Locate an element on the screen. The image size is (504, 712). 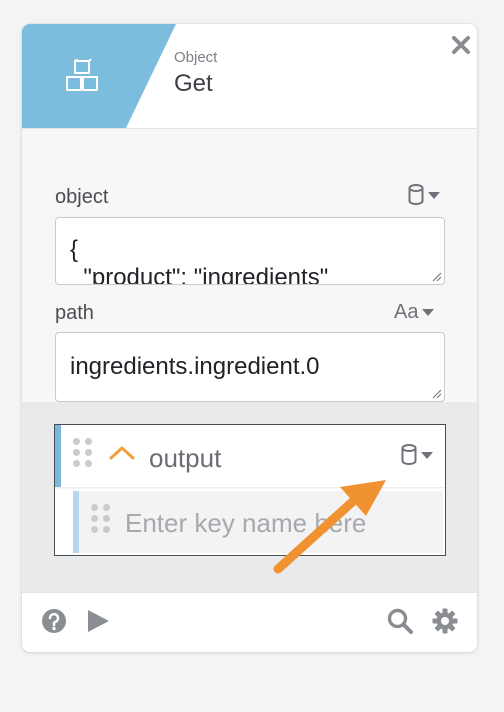
gear-icon is located at coordinates (445, 621).